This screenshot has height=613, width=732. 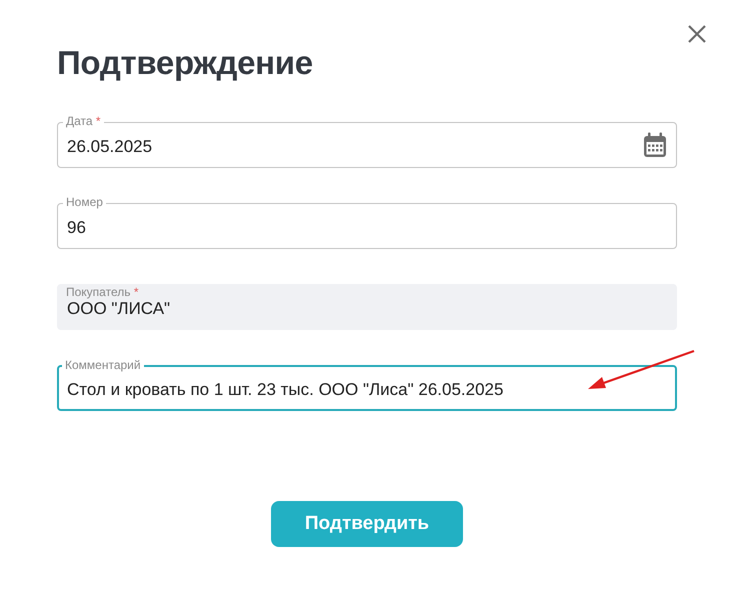 I want to click on dialog-title: Подтверждение, so click(x=185, y=63).